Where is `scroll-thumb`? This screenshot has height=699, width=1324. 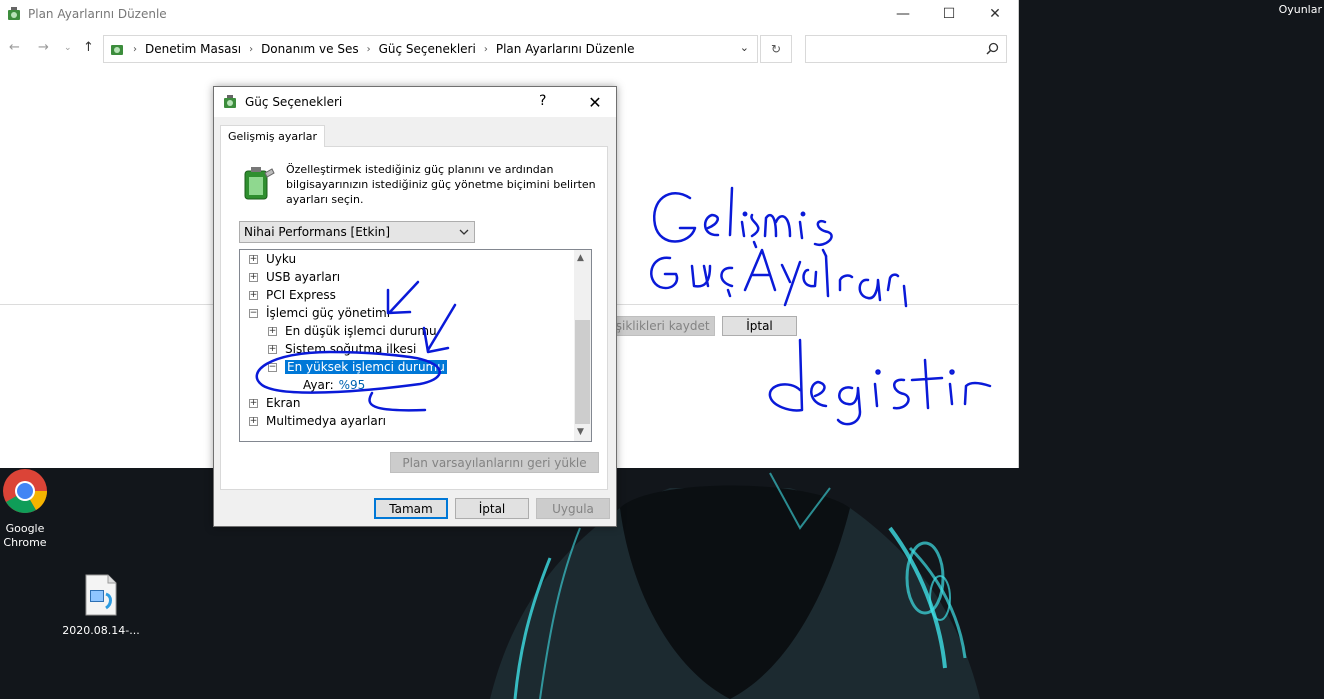 scroll-thumb is located at coordinates (582, 372).